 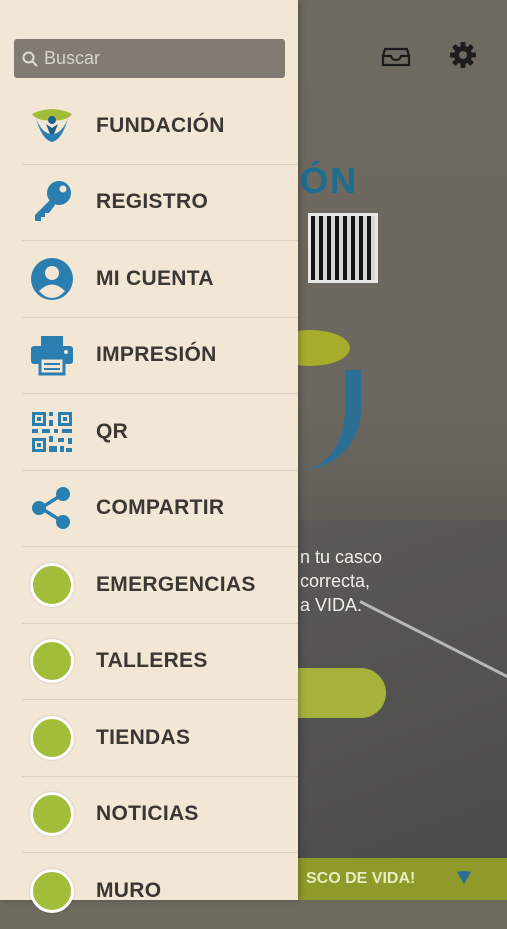 What do you see at coordinates (52, 279) in the screenshot?
I see `account-icon` at bounding box center [52, 279].